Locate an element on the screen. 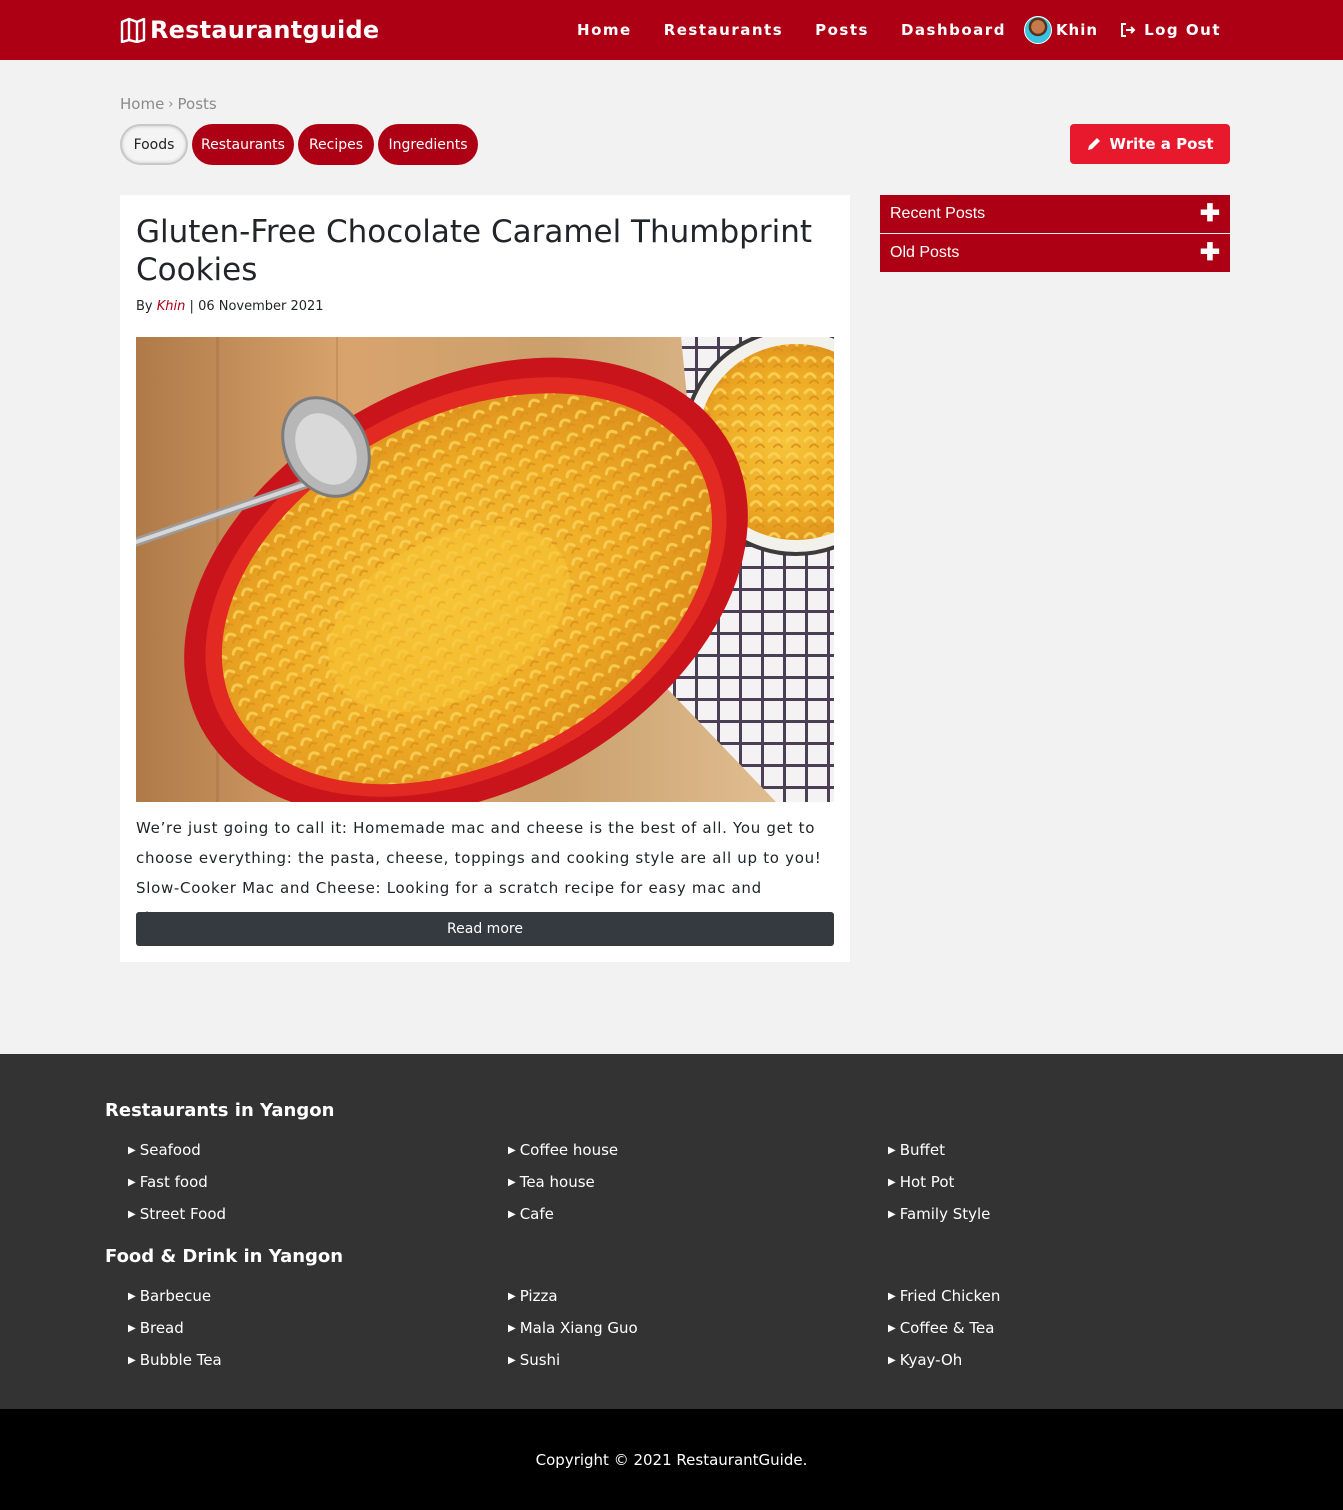 Image resolution: width=1343 pixels, height=1510 pixels. nav-restaurants: Restaurants is located at coordinates (723, 30).